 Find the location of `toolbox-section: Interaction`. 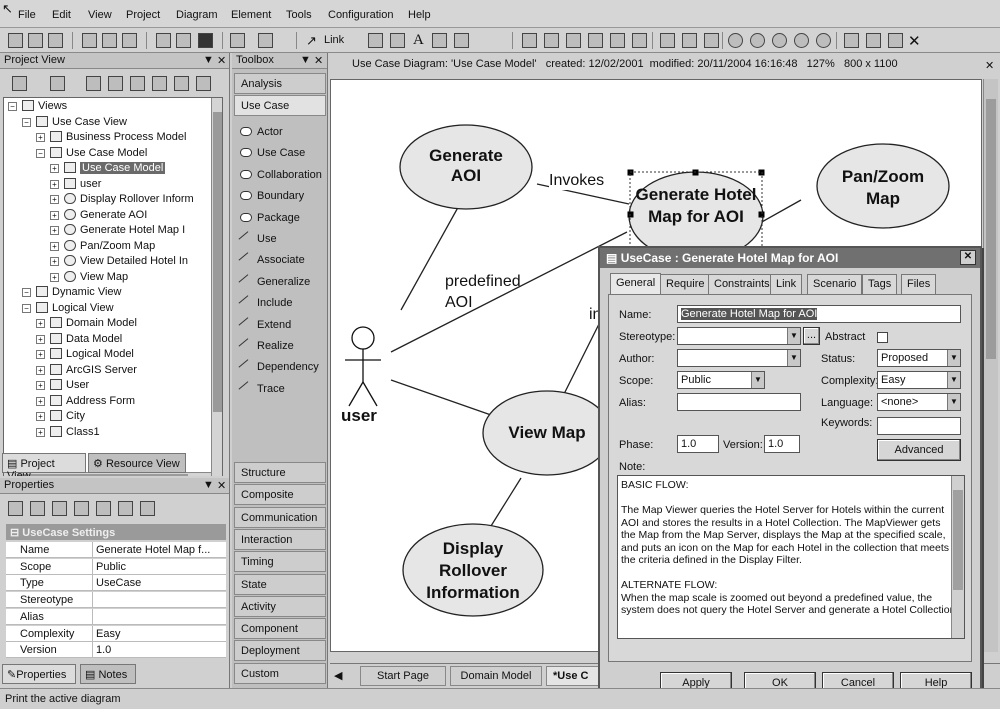

toolbox-section: Interaction is located at coordinates (280, 539).